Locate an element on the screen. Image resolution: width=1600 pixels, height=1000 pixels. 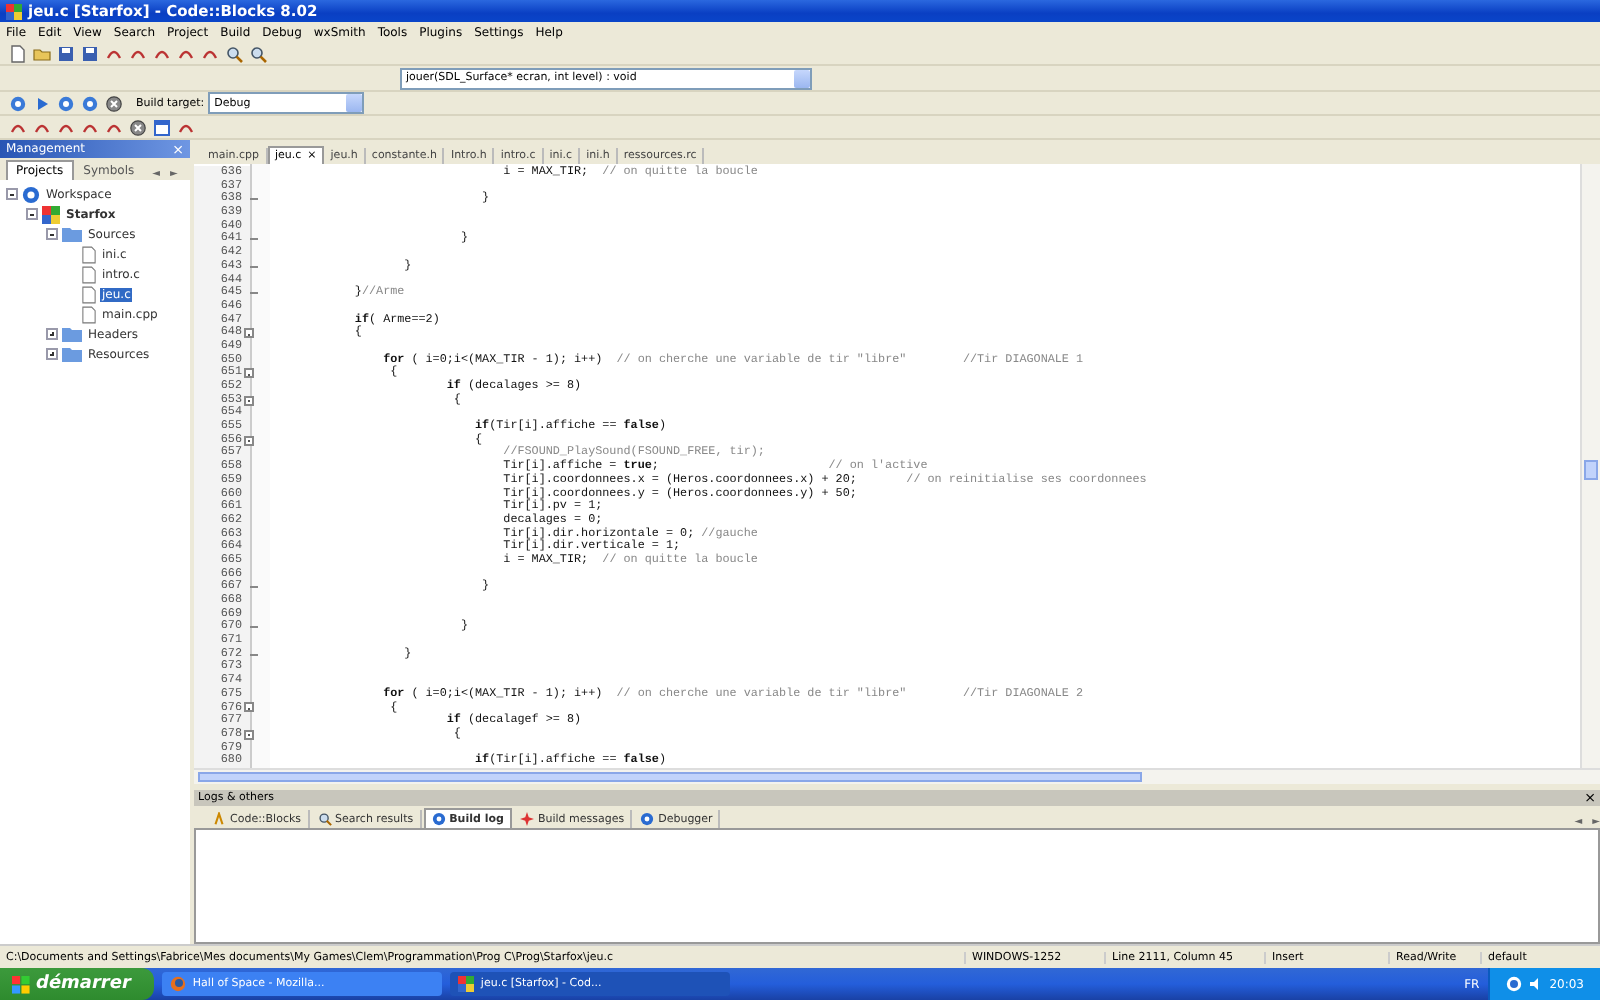
start-button: démarrer is located at coordinates (77, 984).